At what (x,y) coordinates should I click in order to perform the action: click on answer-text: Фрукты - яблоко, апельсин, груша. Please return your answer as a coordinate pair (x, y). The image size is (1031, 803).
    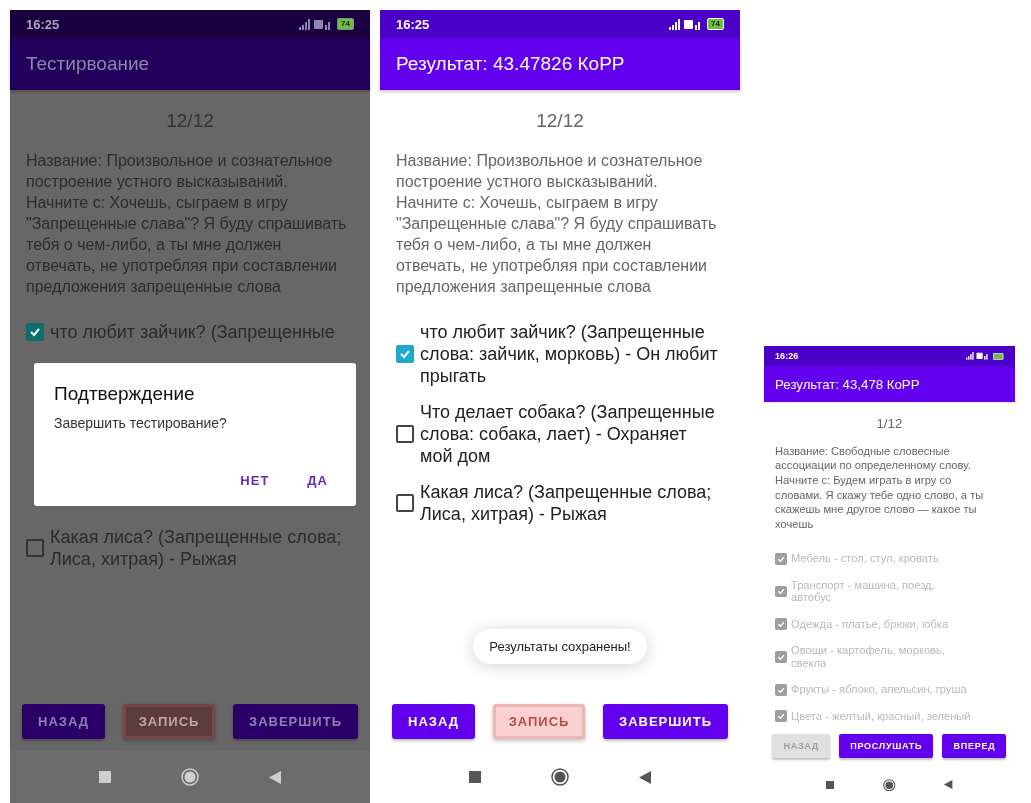
    Looking at the image, I should click on (879, 689).